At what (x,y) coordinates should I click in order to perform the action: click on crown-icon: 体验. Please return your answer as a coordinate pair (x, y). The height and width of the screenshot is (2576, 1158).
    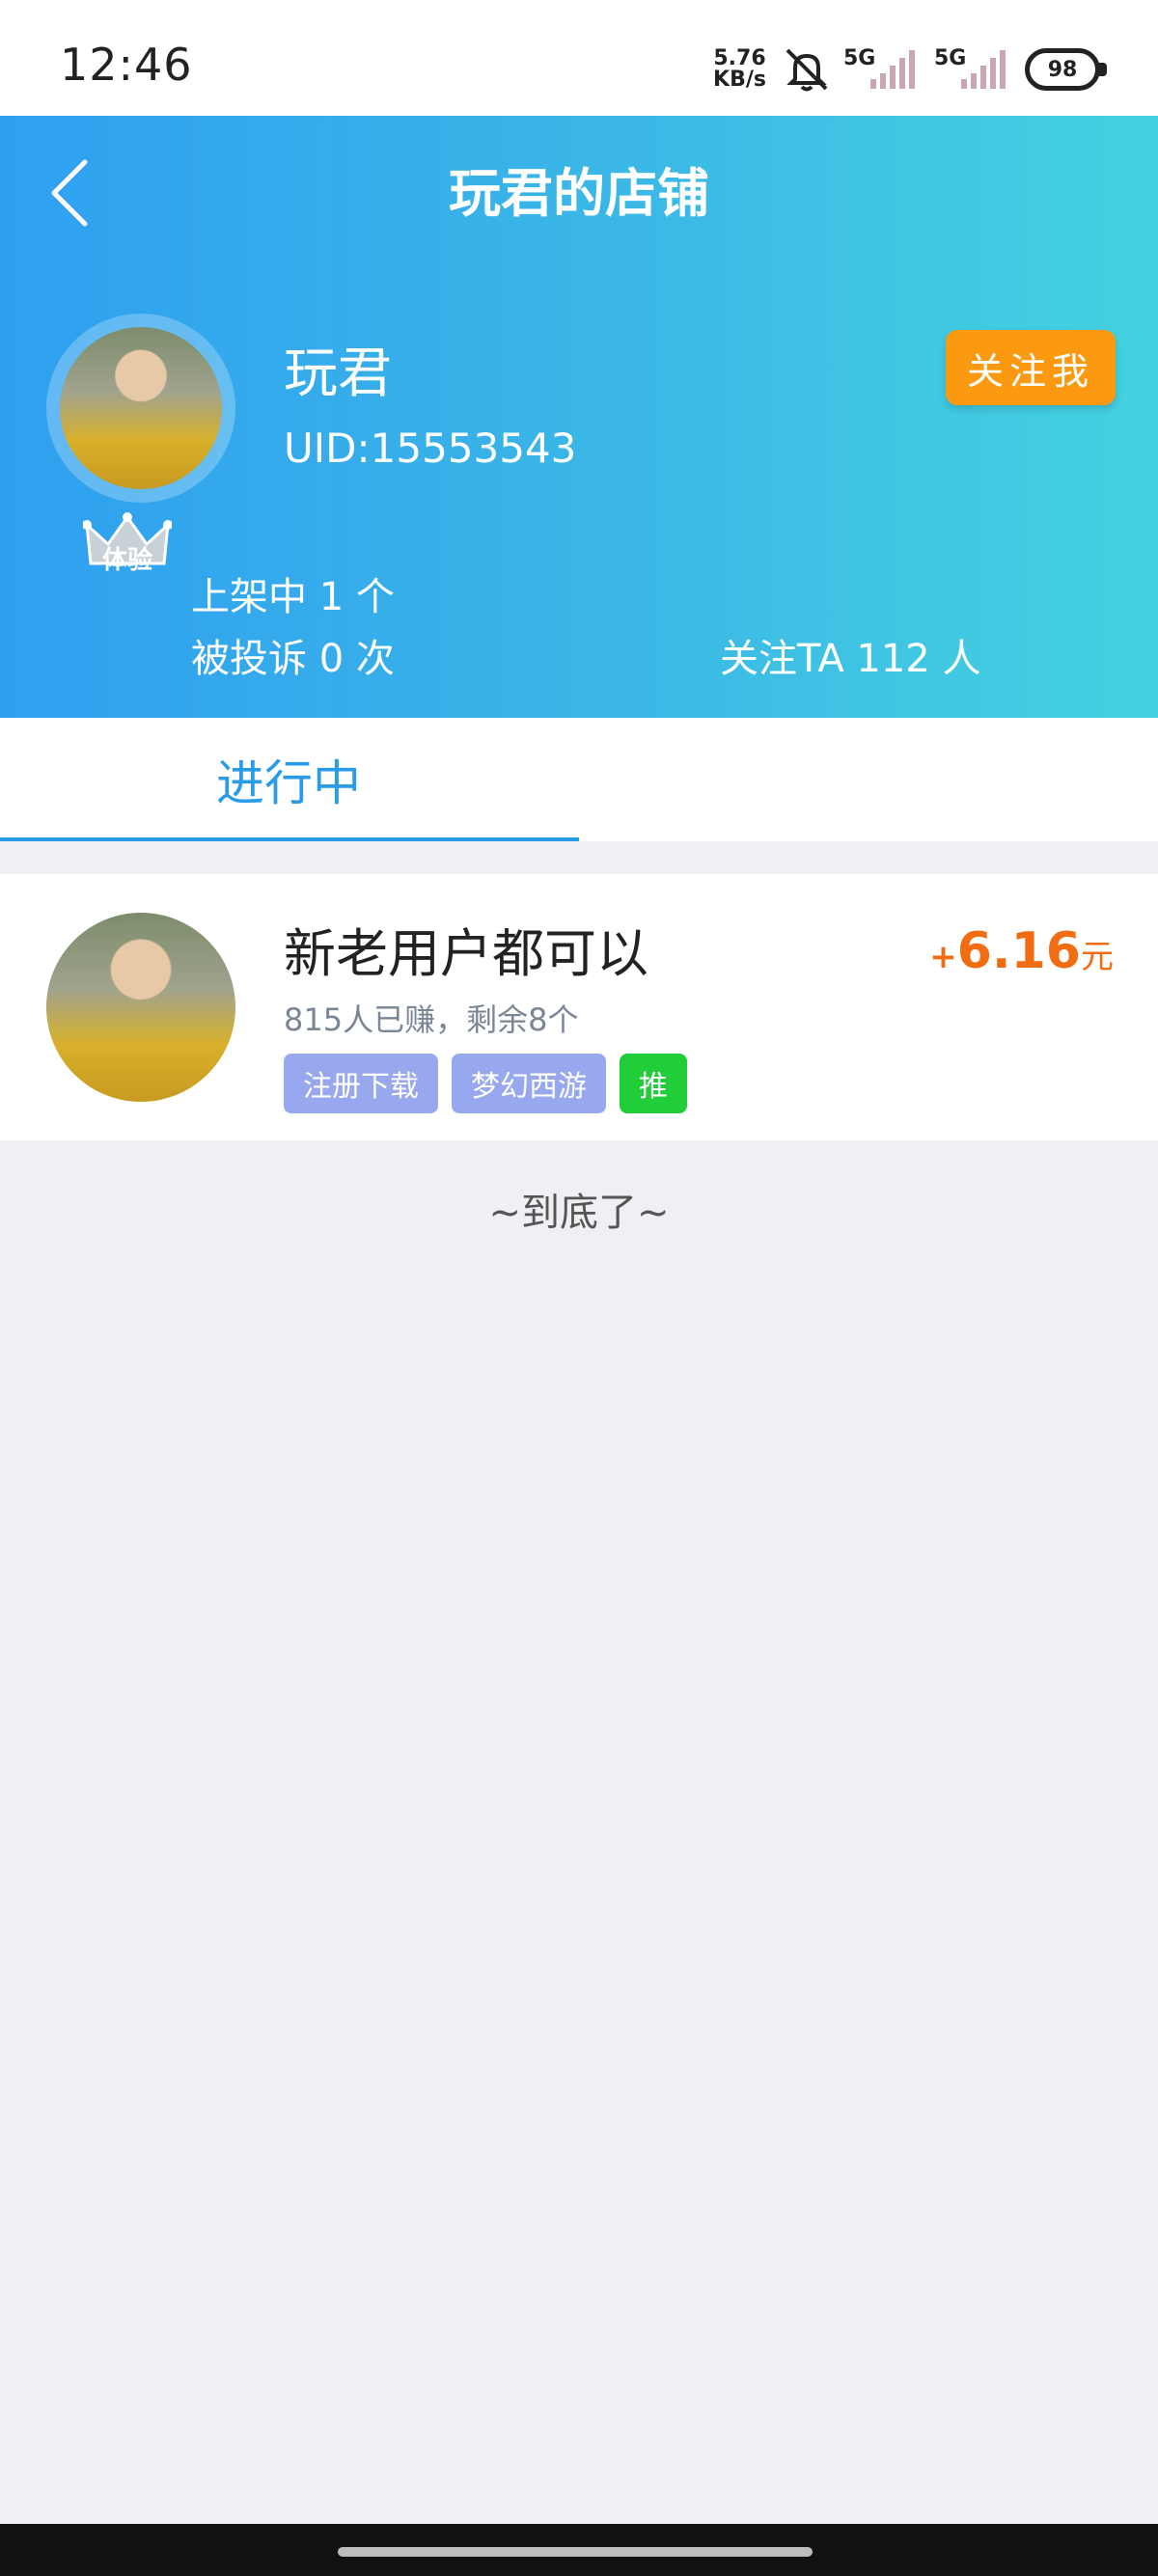
    Looking at the image, I should click on (127, 543).